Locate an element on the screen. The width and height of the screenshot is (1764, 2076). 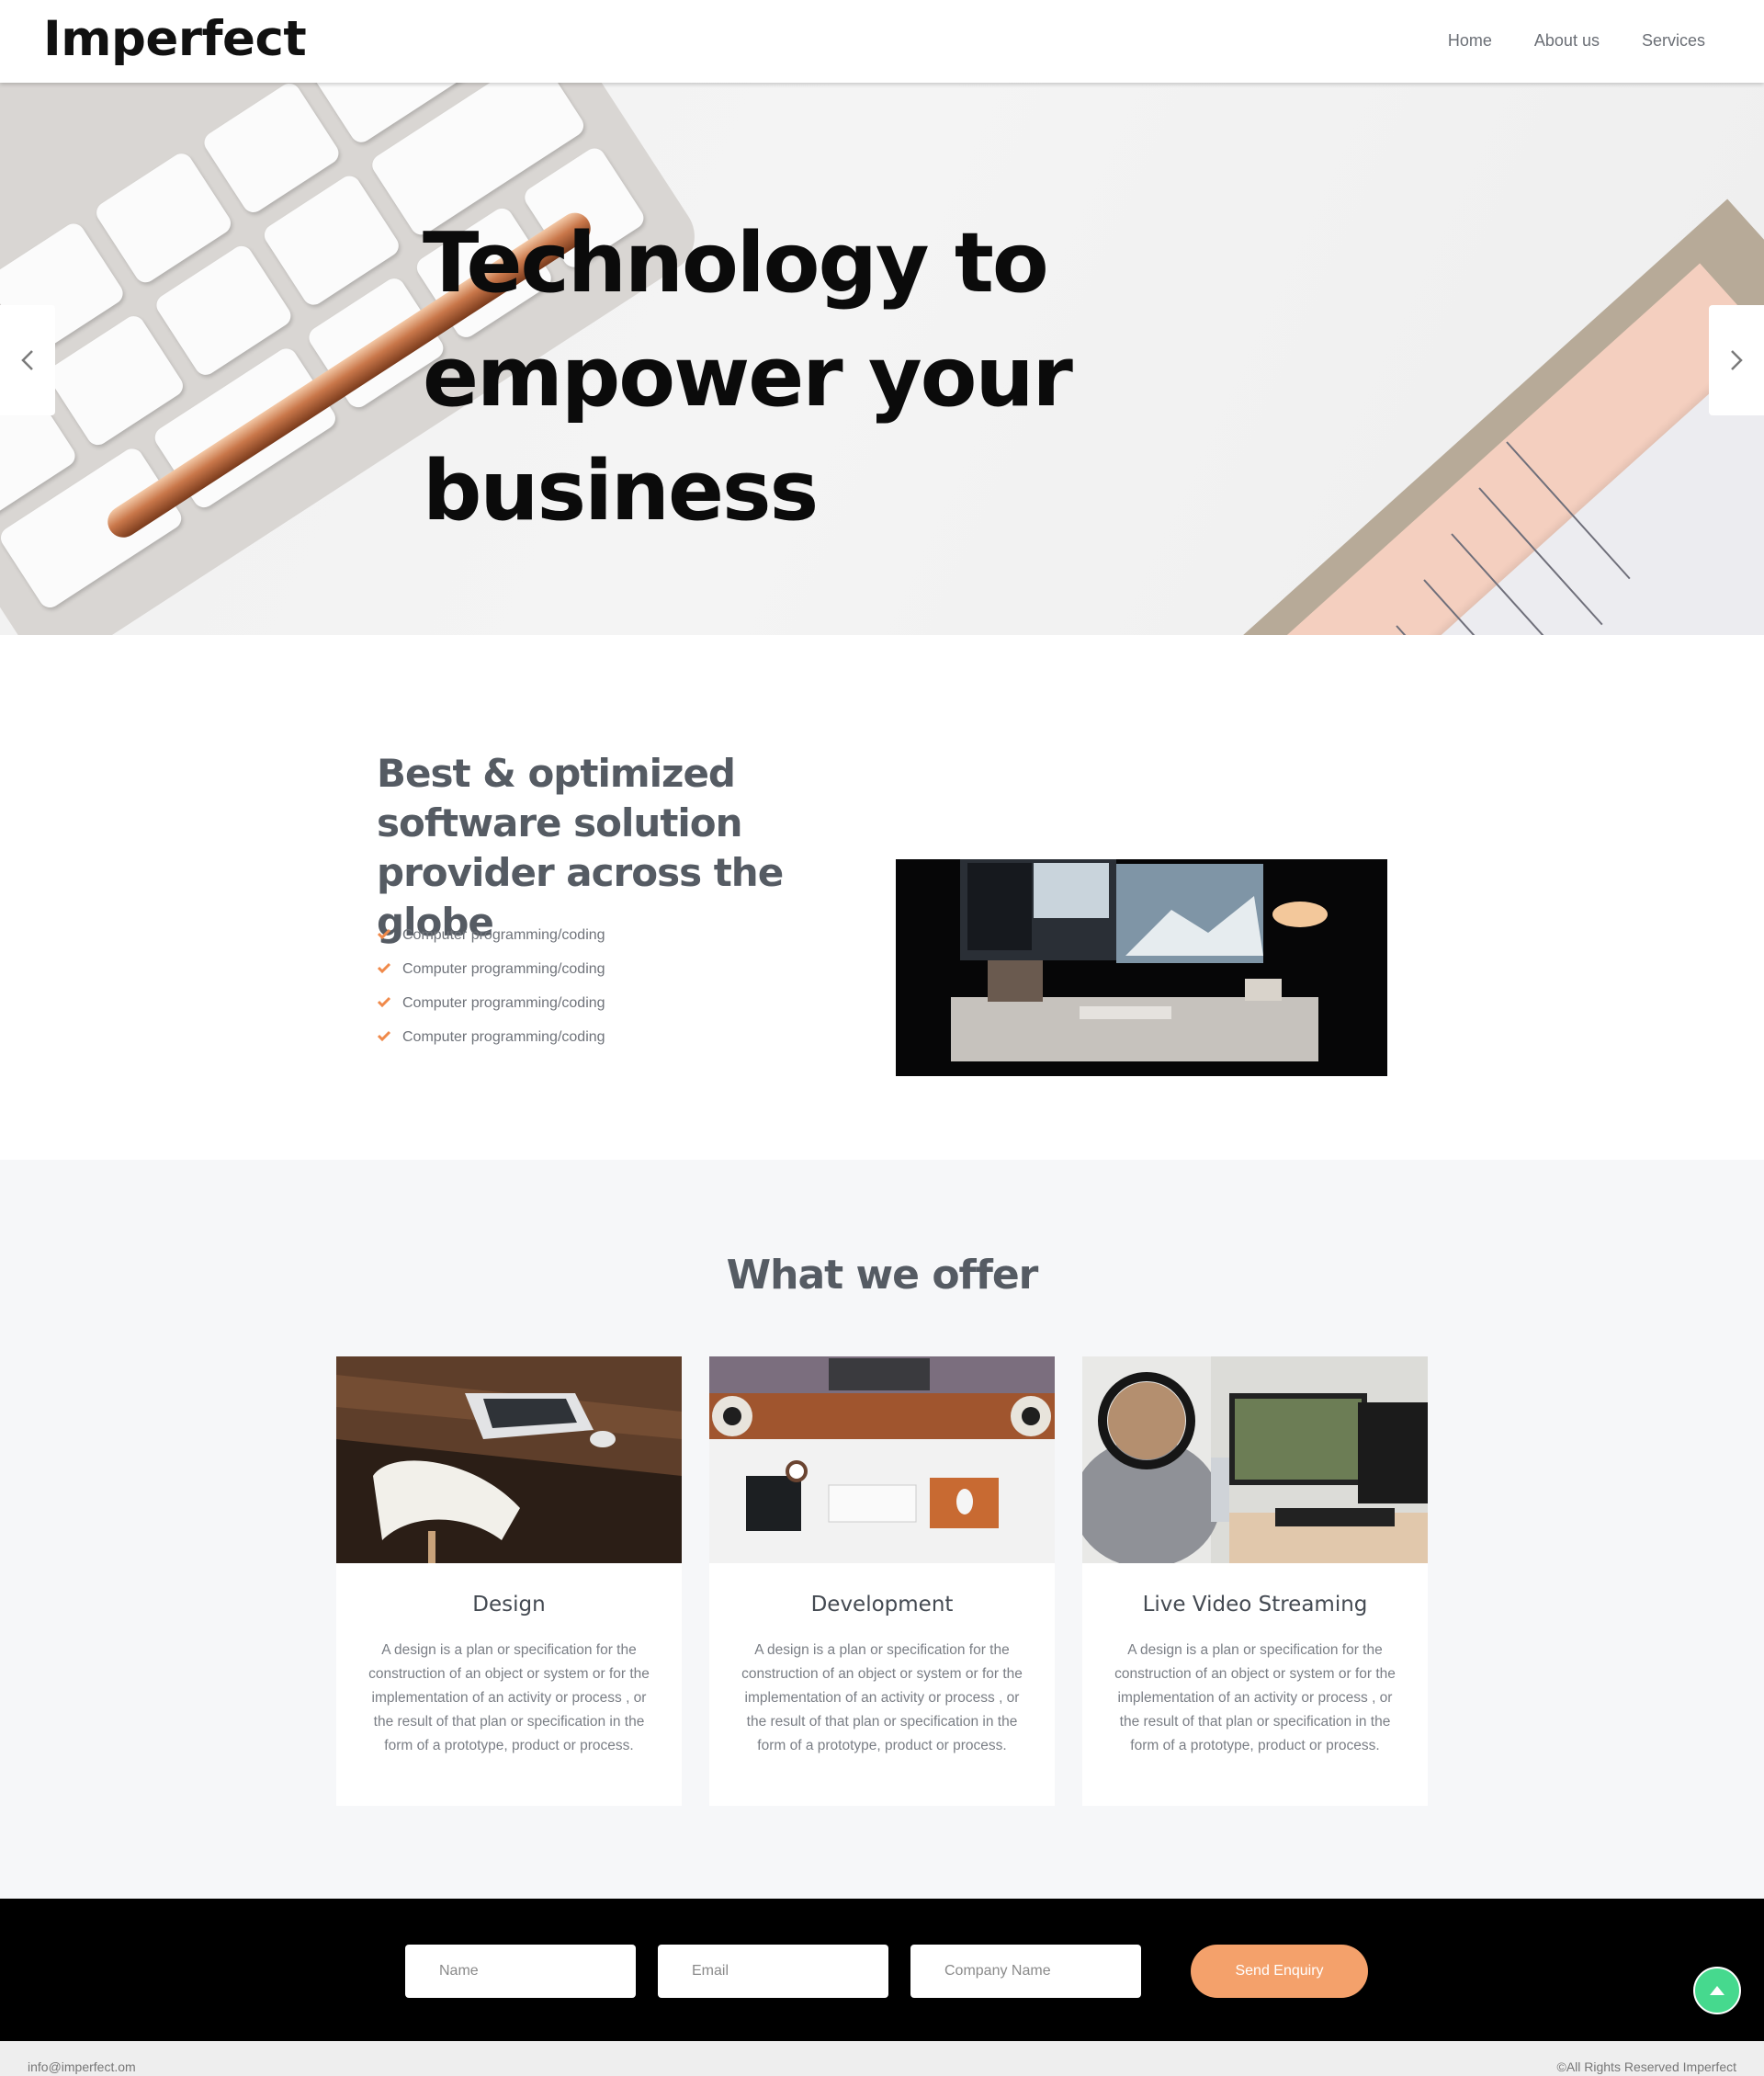
chevron-left-icon is located at coordinates (27, 360).